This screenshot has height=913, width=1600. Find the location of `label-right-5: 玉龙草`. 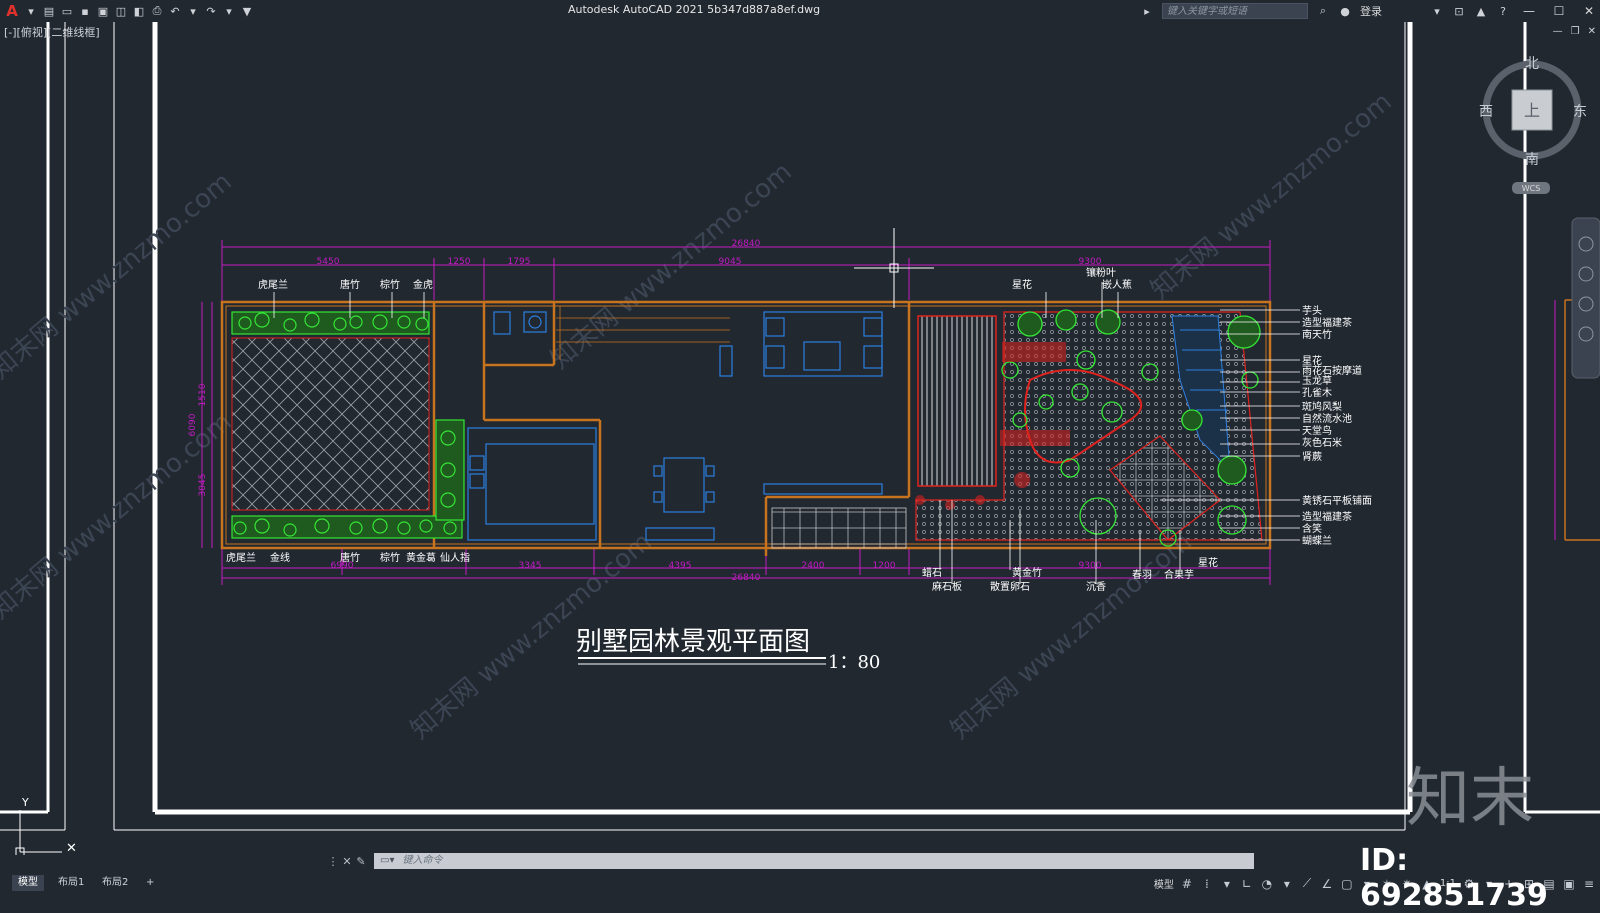

label-right-5: 玉龙草 is located at coordinates (1317, 380).